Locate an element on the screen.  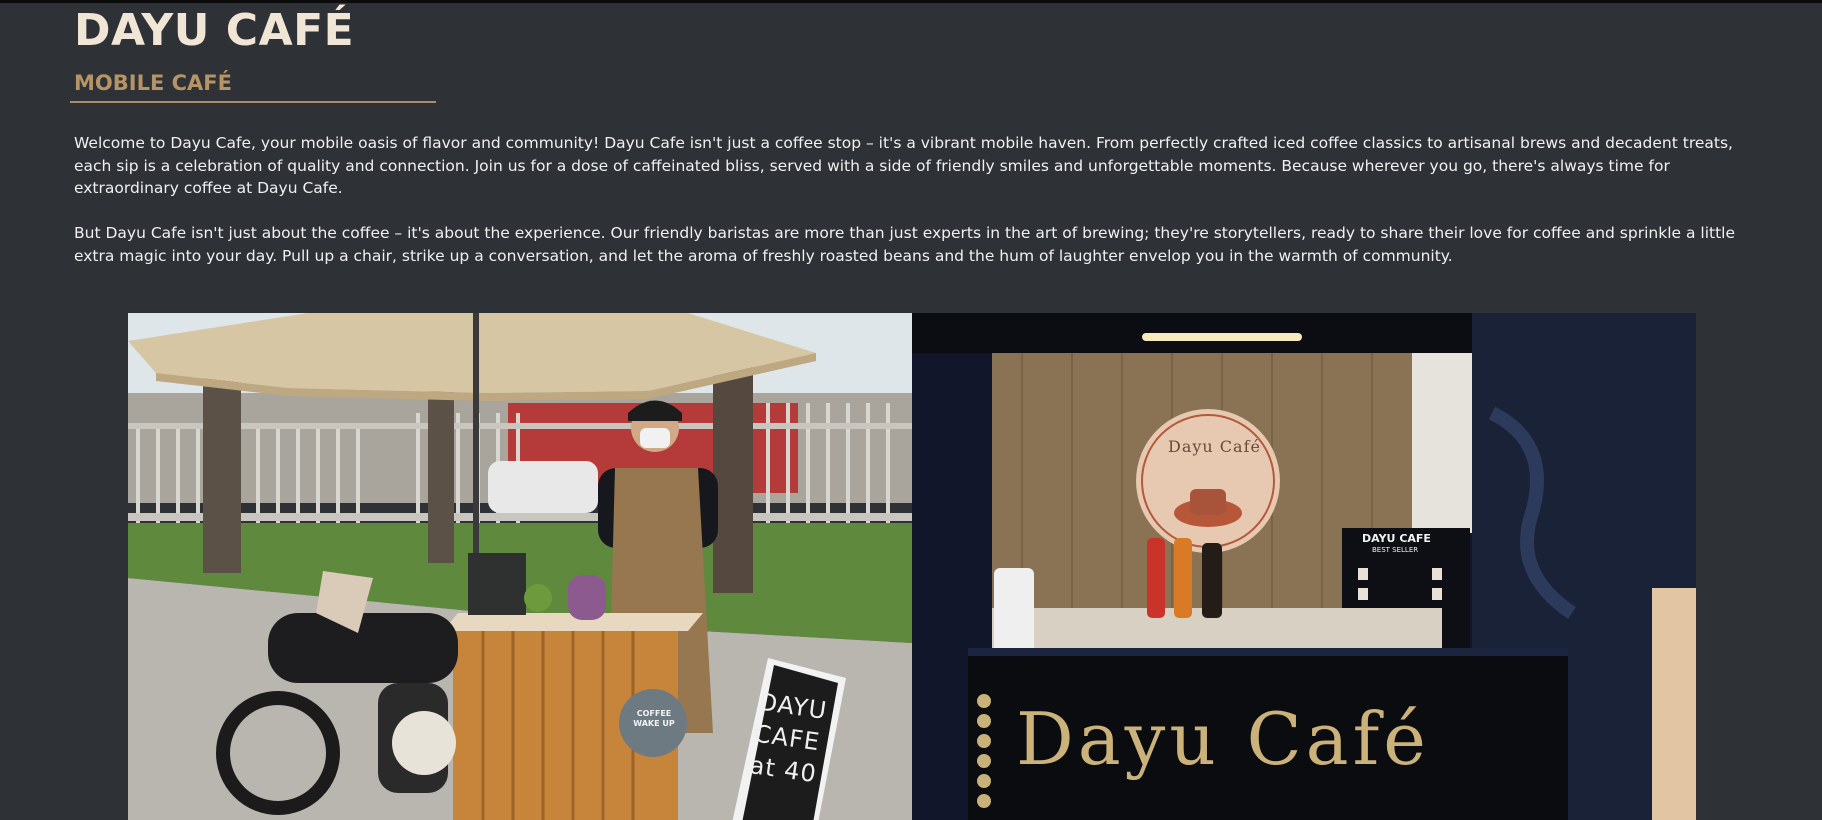
page-title: DAYU CAFÉ is located at coordinates (214, 30).